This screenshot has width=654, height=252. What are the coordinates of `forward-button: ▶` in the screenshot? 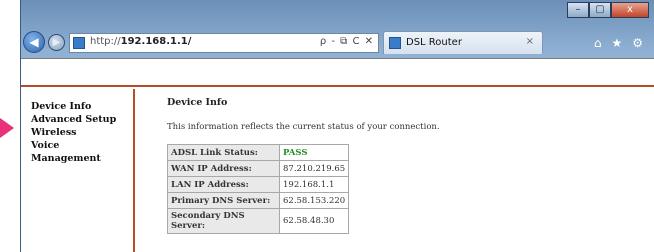 It's located at (56, 42).